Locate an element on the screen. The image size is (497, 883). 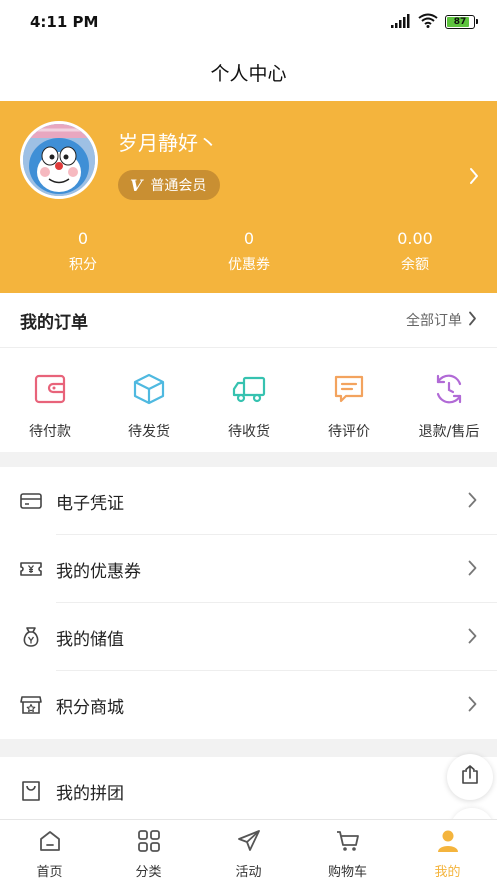
cart-icon is located at coordinates (348, 841).